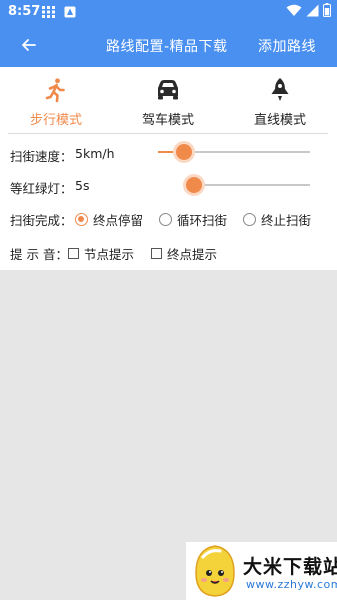  I want to click on mode-straight: 直线模式, so click(280, 102).